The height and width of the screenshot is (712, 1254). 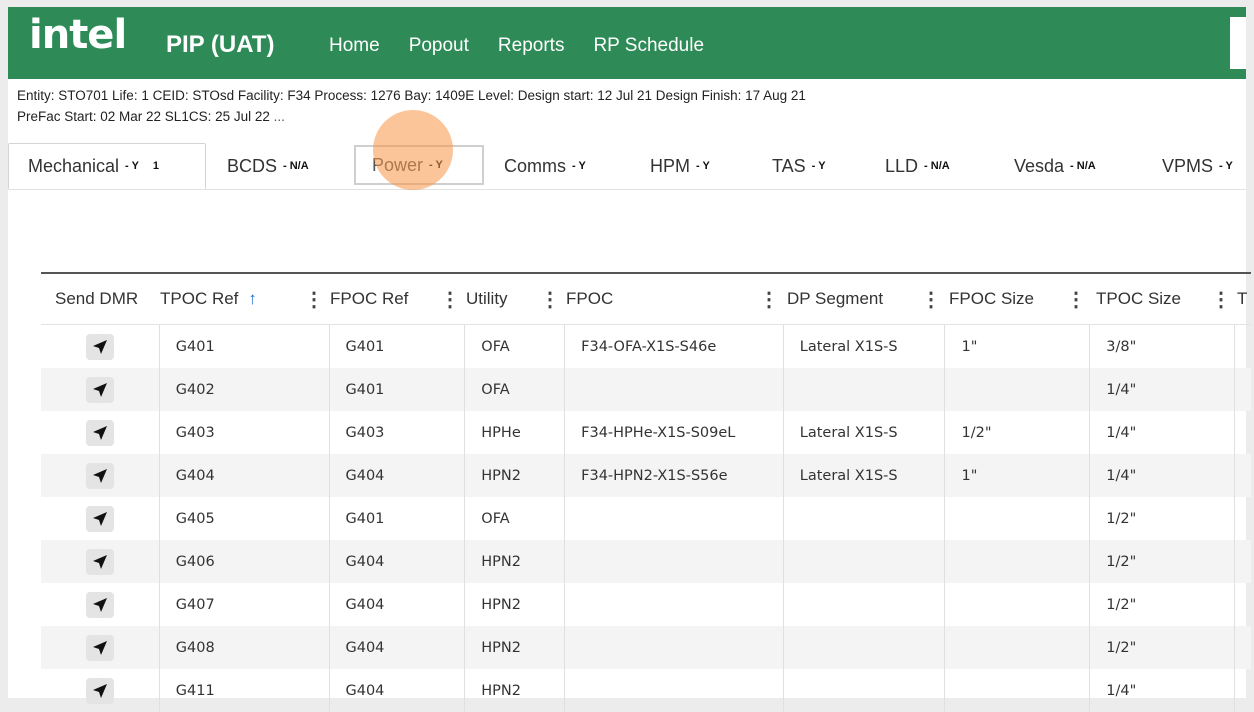 I want to click on col-fpoc-size: FPOC Size ⋮, so click(x=1019, y=299).